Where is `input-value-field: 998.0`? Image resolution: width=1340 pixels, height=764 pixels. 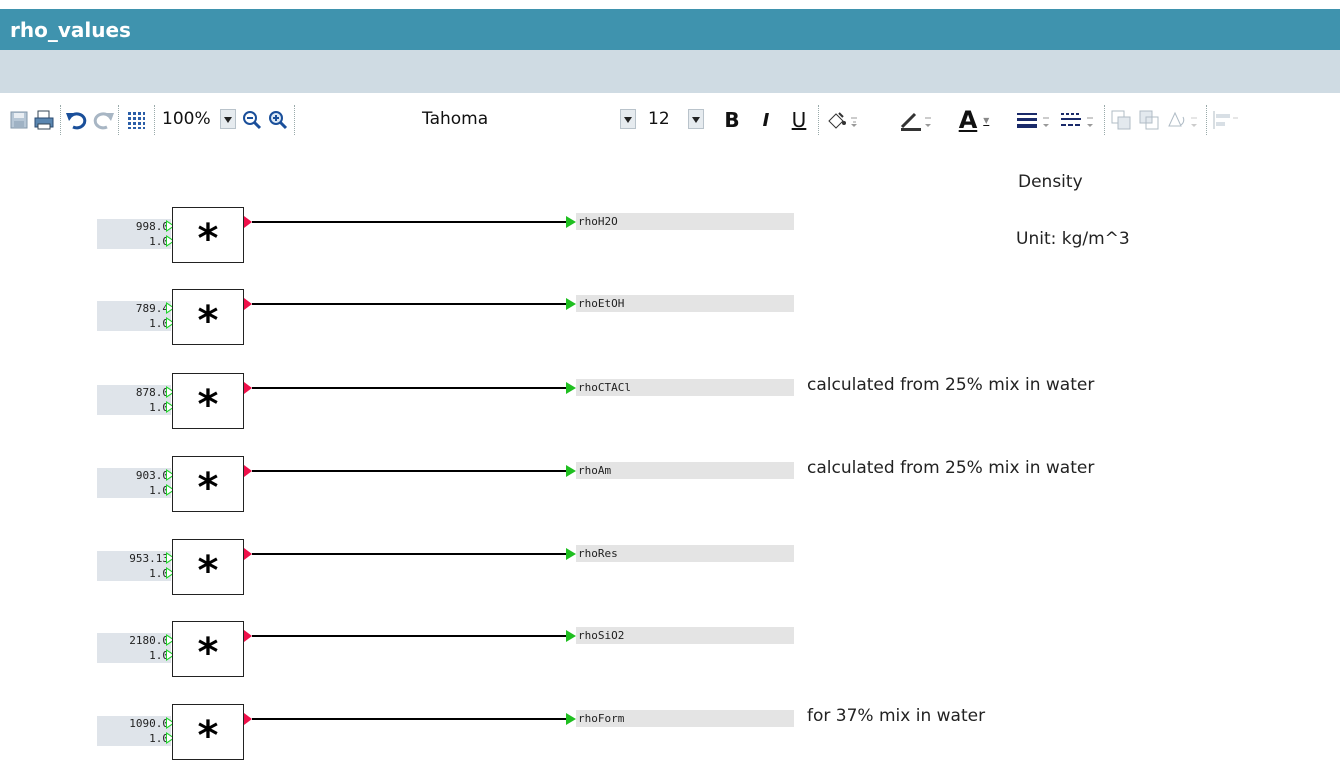 input-value-field: 998.0 is located at coordinates (134, 226).